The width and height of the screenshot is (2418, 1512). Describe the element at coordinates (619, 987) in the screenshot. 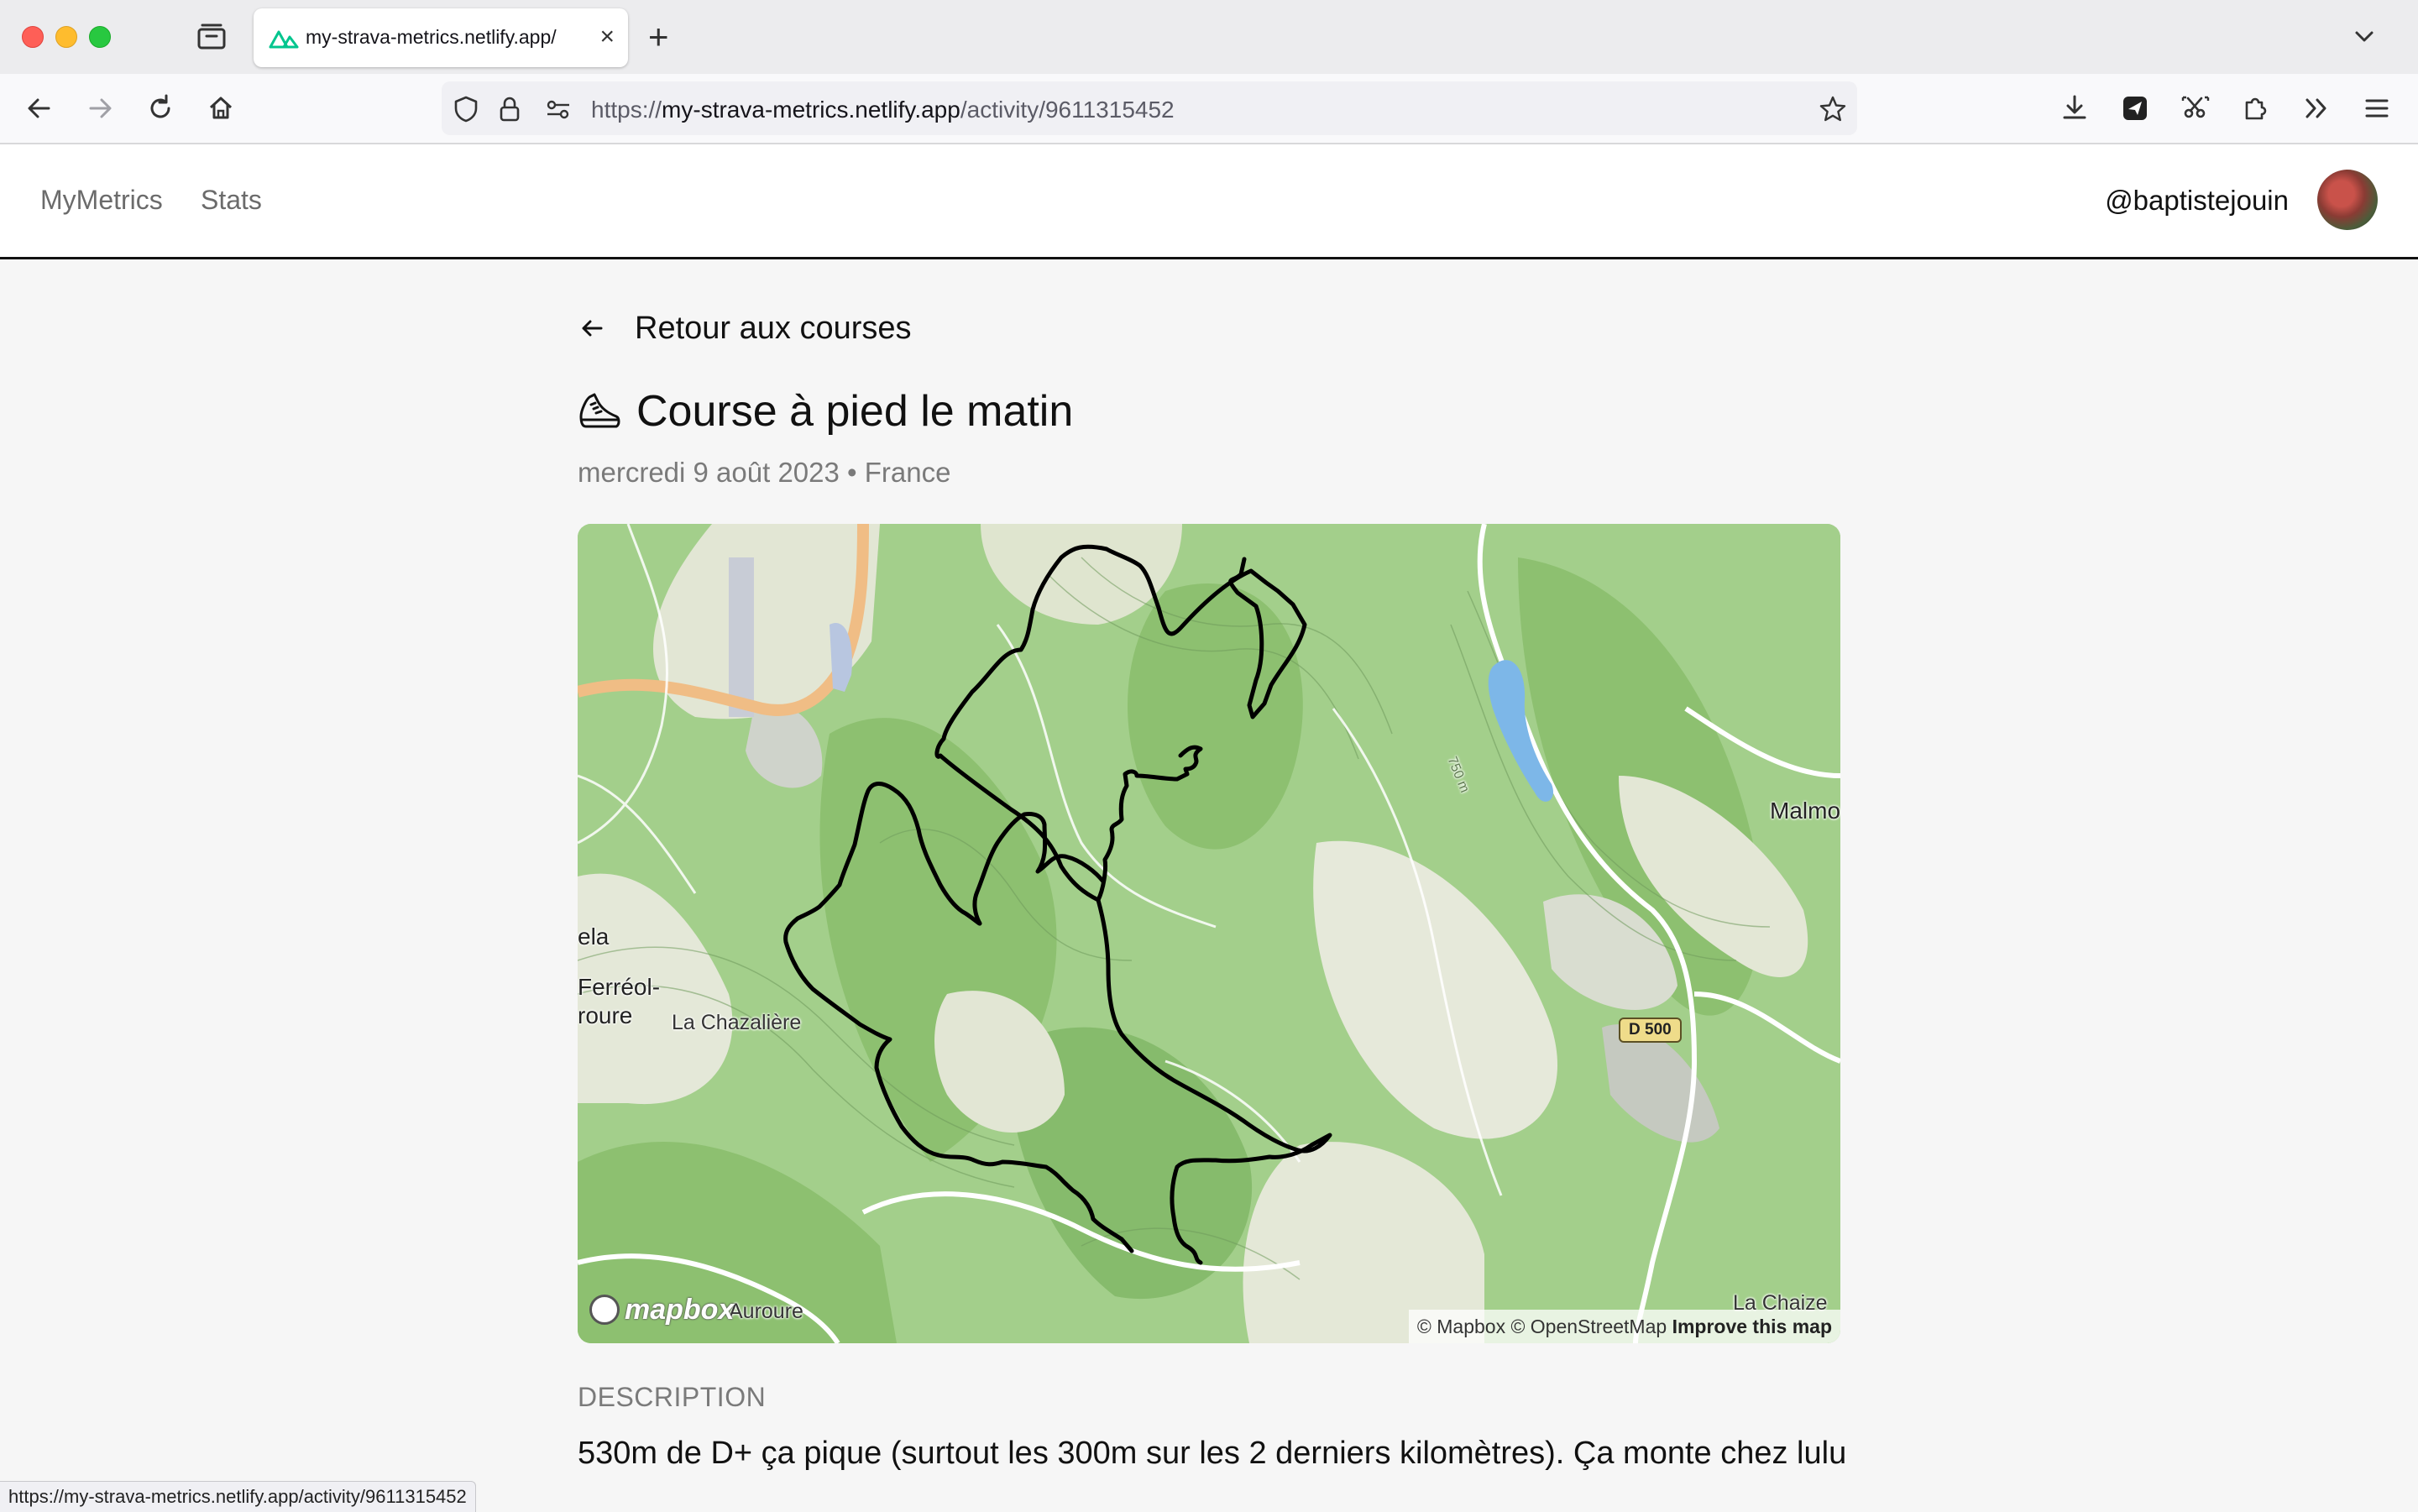

I see `map-label-ferreol: Ferréol-` at that location.